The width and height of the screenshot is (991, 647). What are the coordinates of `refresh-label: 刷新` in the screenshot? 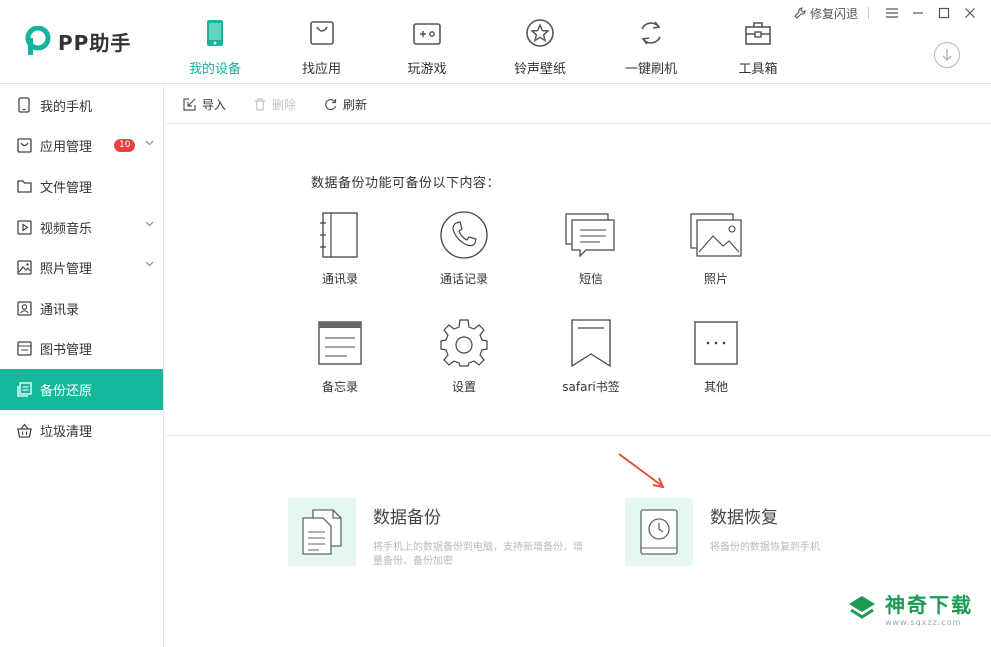 It's located at (355, 104).